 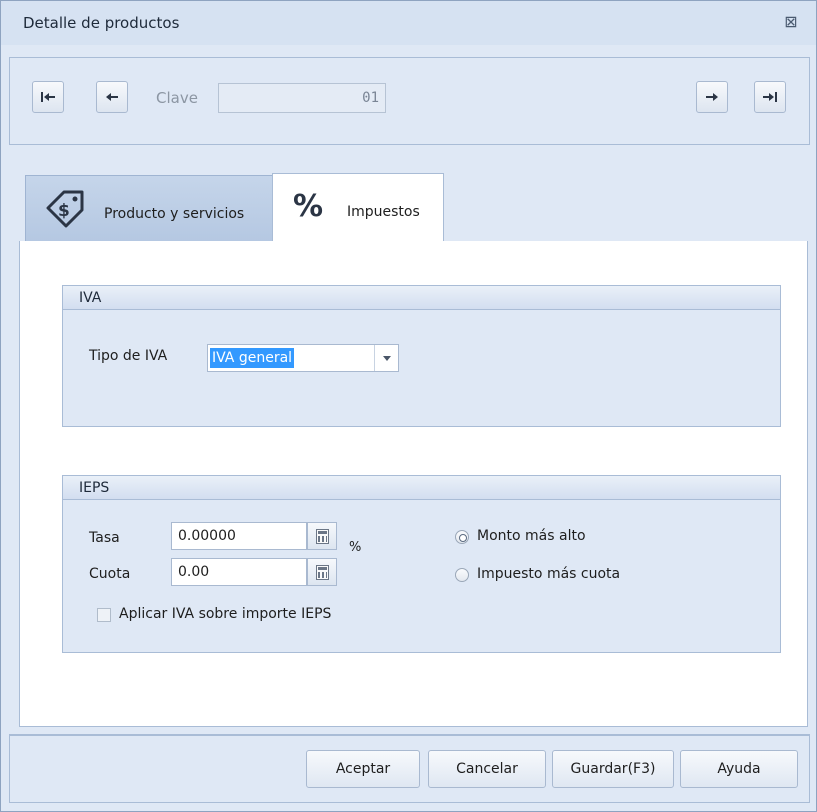 I want to click on close-icon: ⊠, so click(x=791, y=22).